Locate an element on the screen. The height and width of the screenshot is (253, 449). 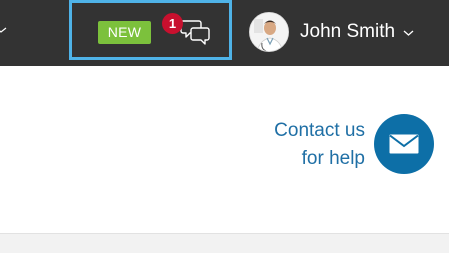
user-name: John Smith is located at coordinates (347, 32).